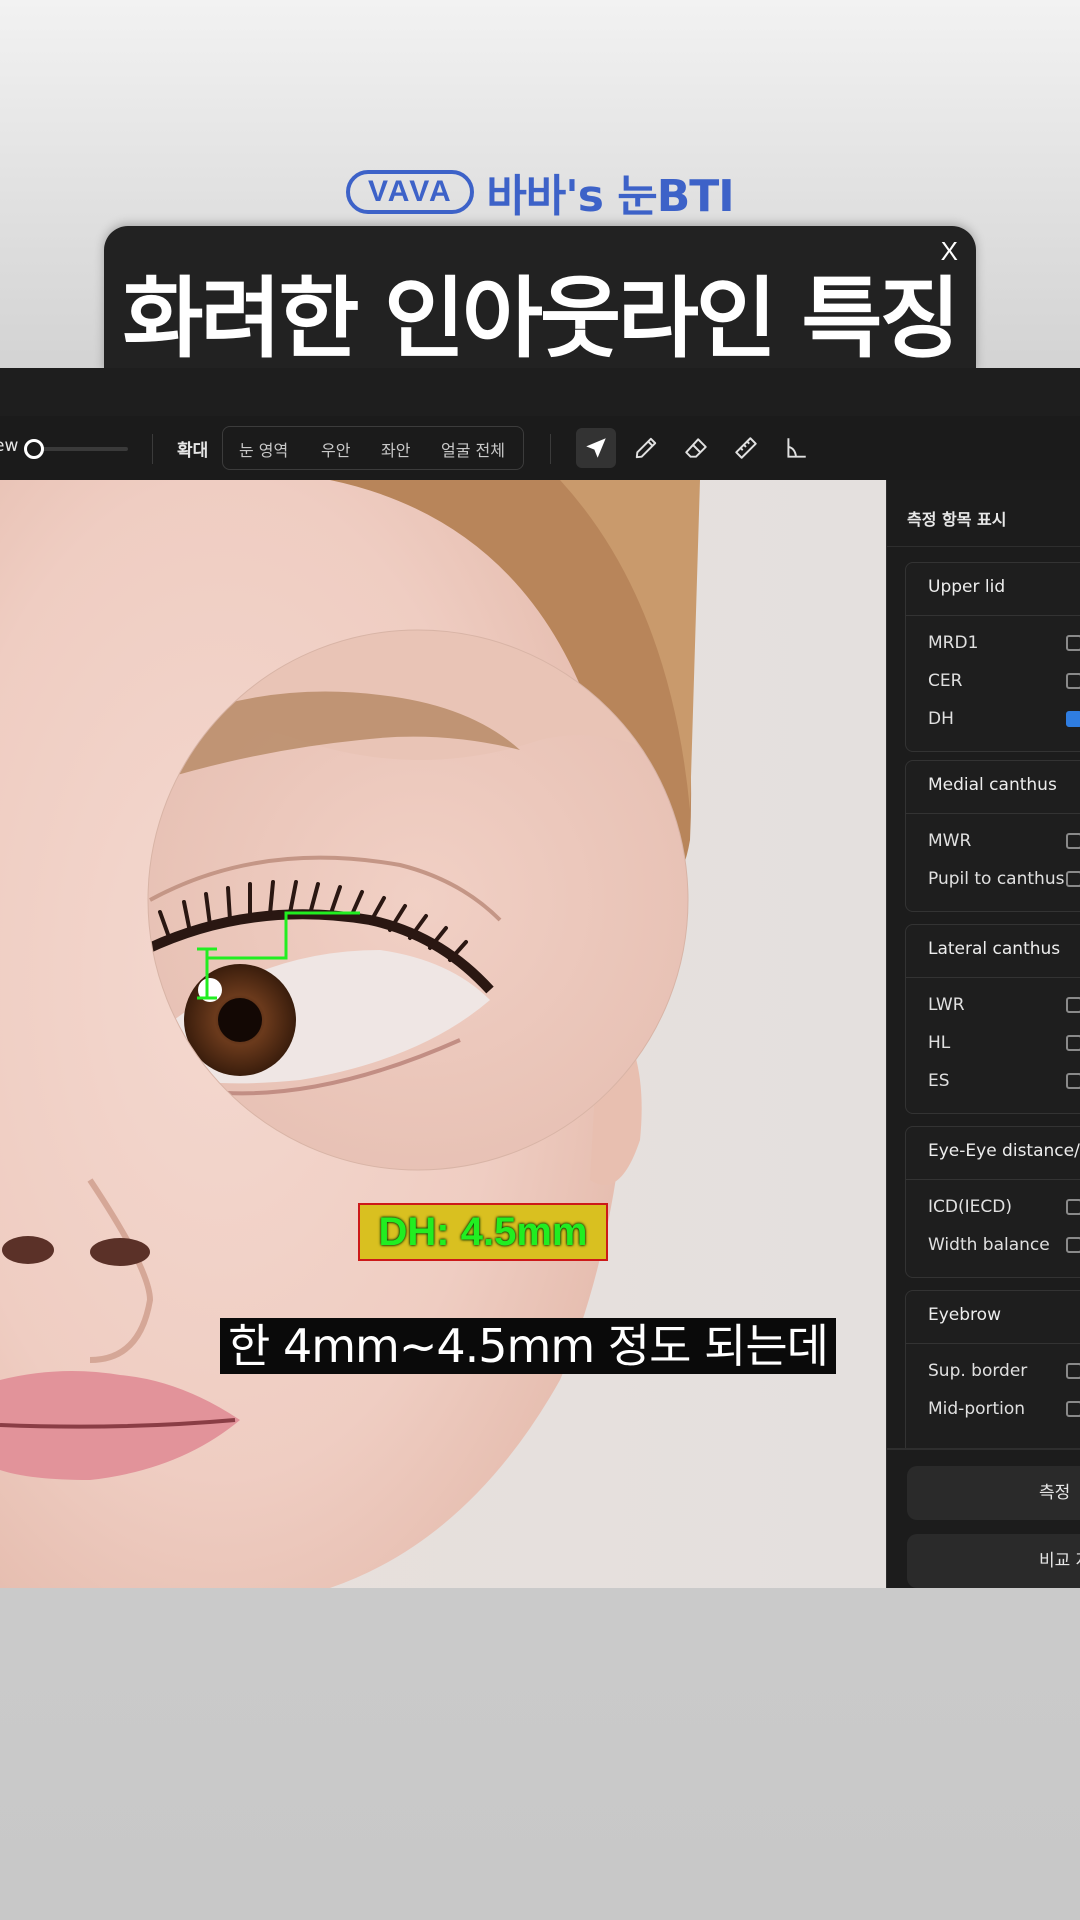 The width and height of the screenshot is (1080, 1920). What do you see at coordinates (939, 1043) in the screenshot?
I see `item-hl-label: HL` at bounding box center [939, 1043].